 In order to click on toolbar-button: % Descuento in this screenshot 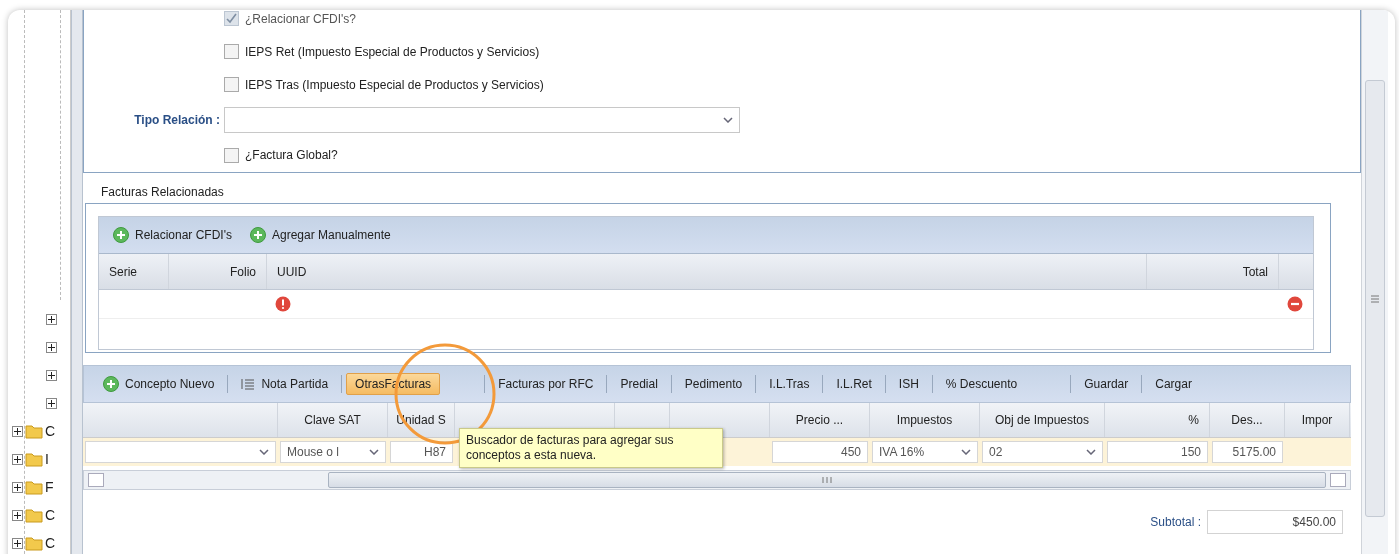, I will do `click(981, 384)`.